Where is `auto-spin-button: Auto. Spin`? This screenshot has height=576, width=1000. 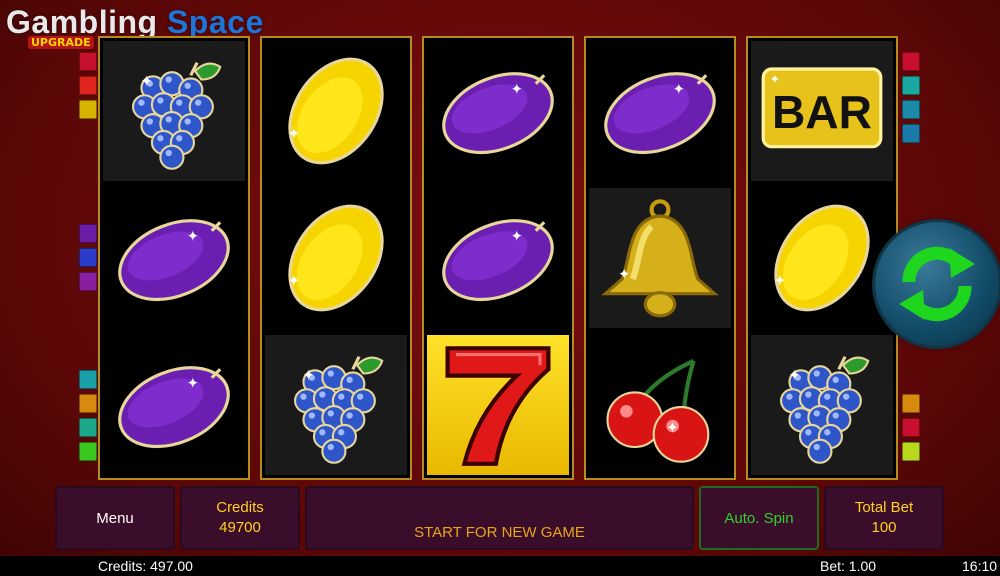
auto-spin-button: Auto. Spin is located at coordinates (759, 518).